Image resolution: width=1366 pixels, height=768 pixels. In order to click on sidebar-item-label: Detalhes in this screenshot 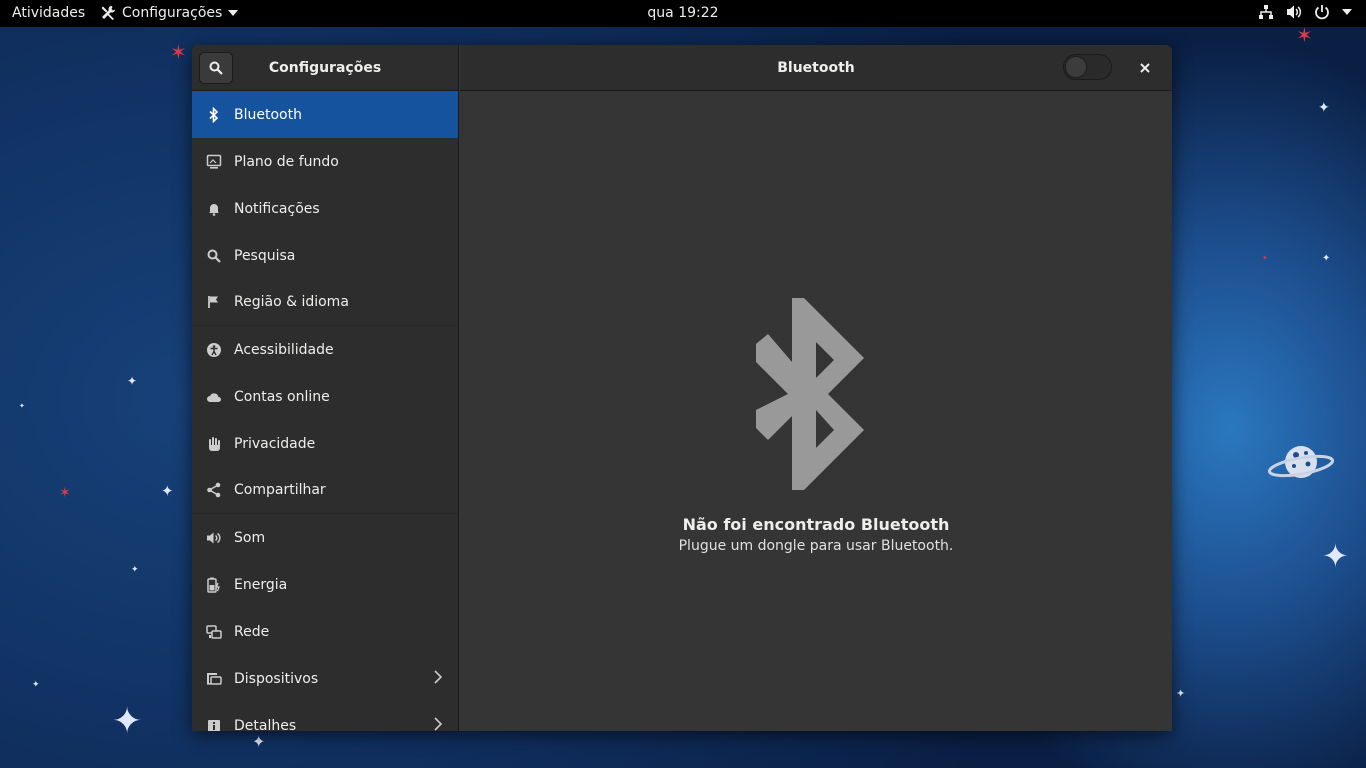, I will do `click(265, 724)`.